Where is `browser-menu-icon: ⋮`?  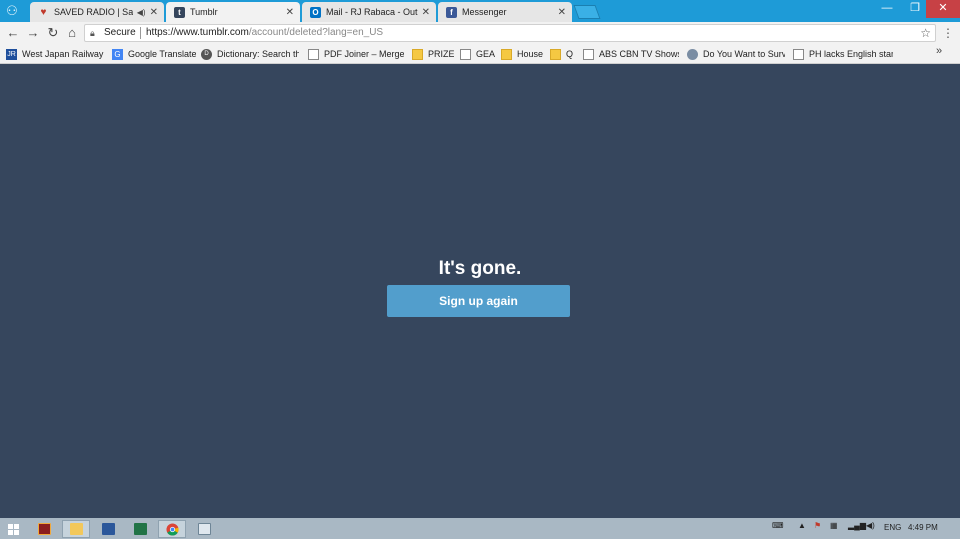
browser-menu-icon: ⋮ is located at coordinates (948, 33).